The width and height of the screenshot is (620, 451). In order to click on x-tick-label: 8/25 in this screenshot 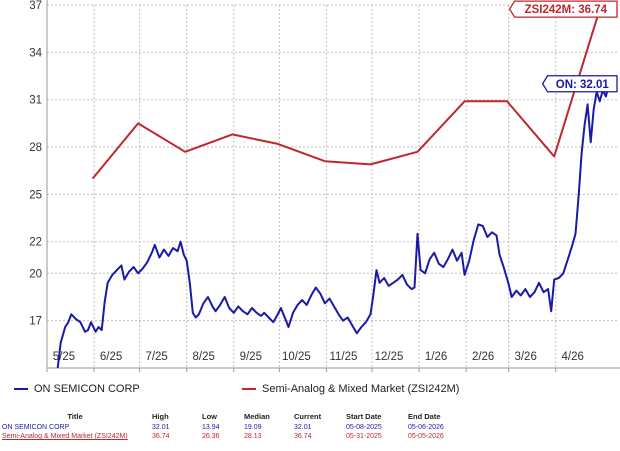, I will do `click(204, 357)`.